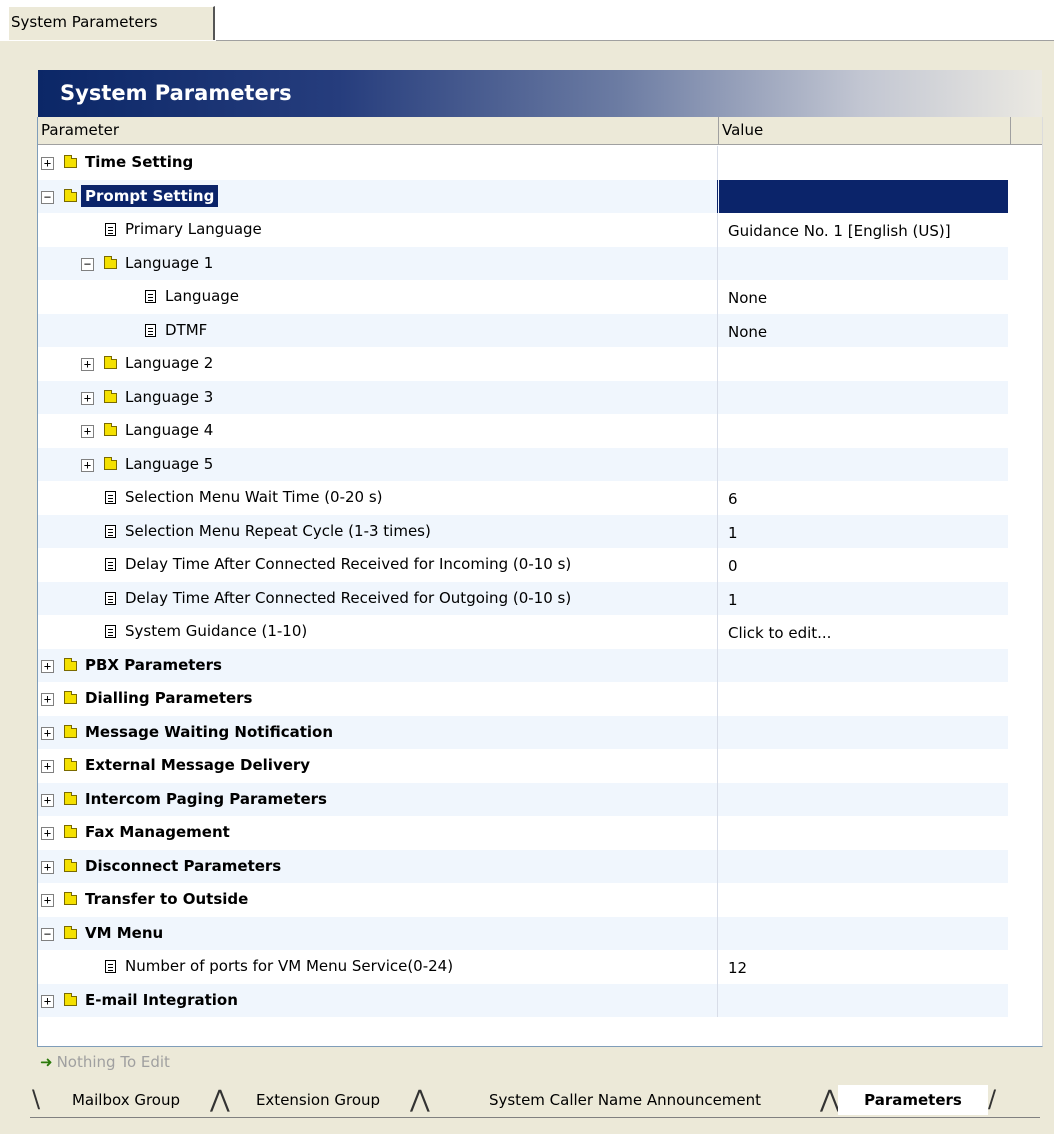 The height and width of the screenshot is (1134, 1054). I want to click on table-row: + Message Waiting Notification, so click(523, 732).